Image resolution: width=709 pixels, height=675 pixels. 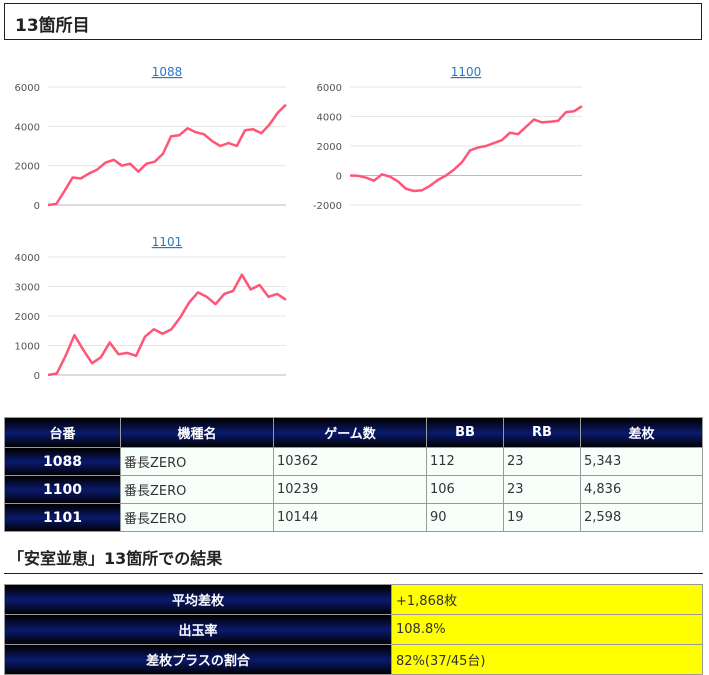 I want to click on summary-row: 差枚プラスの割合 82%(37/45台), so click(x=353, y=659).